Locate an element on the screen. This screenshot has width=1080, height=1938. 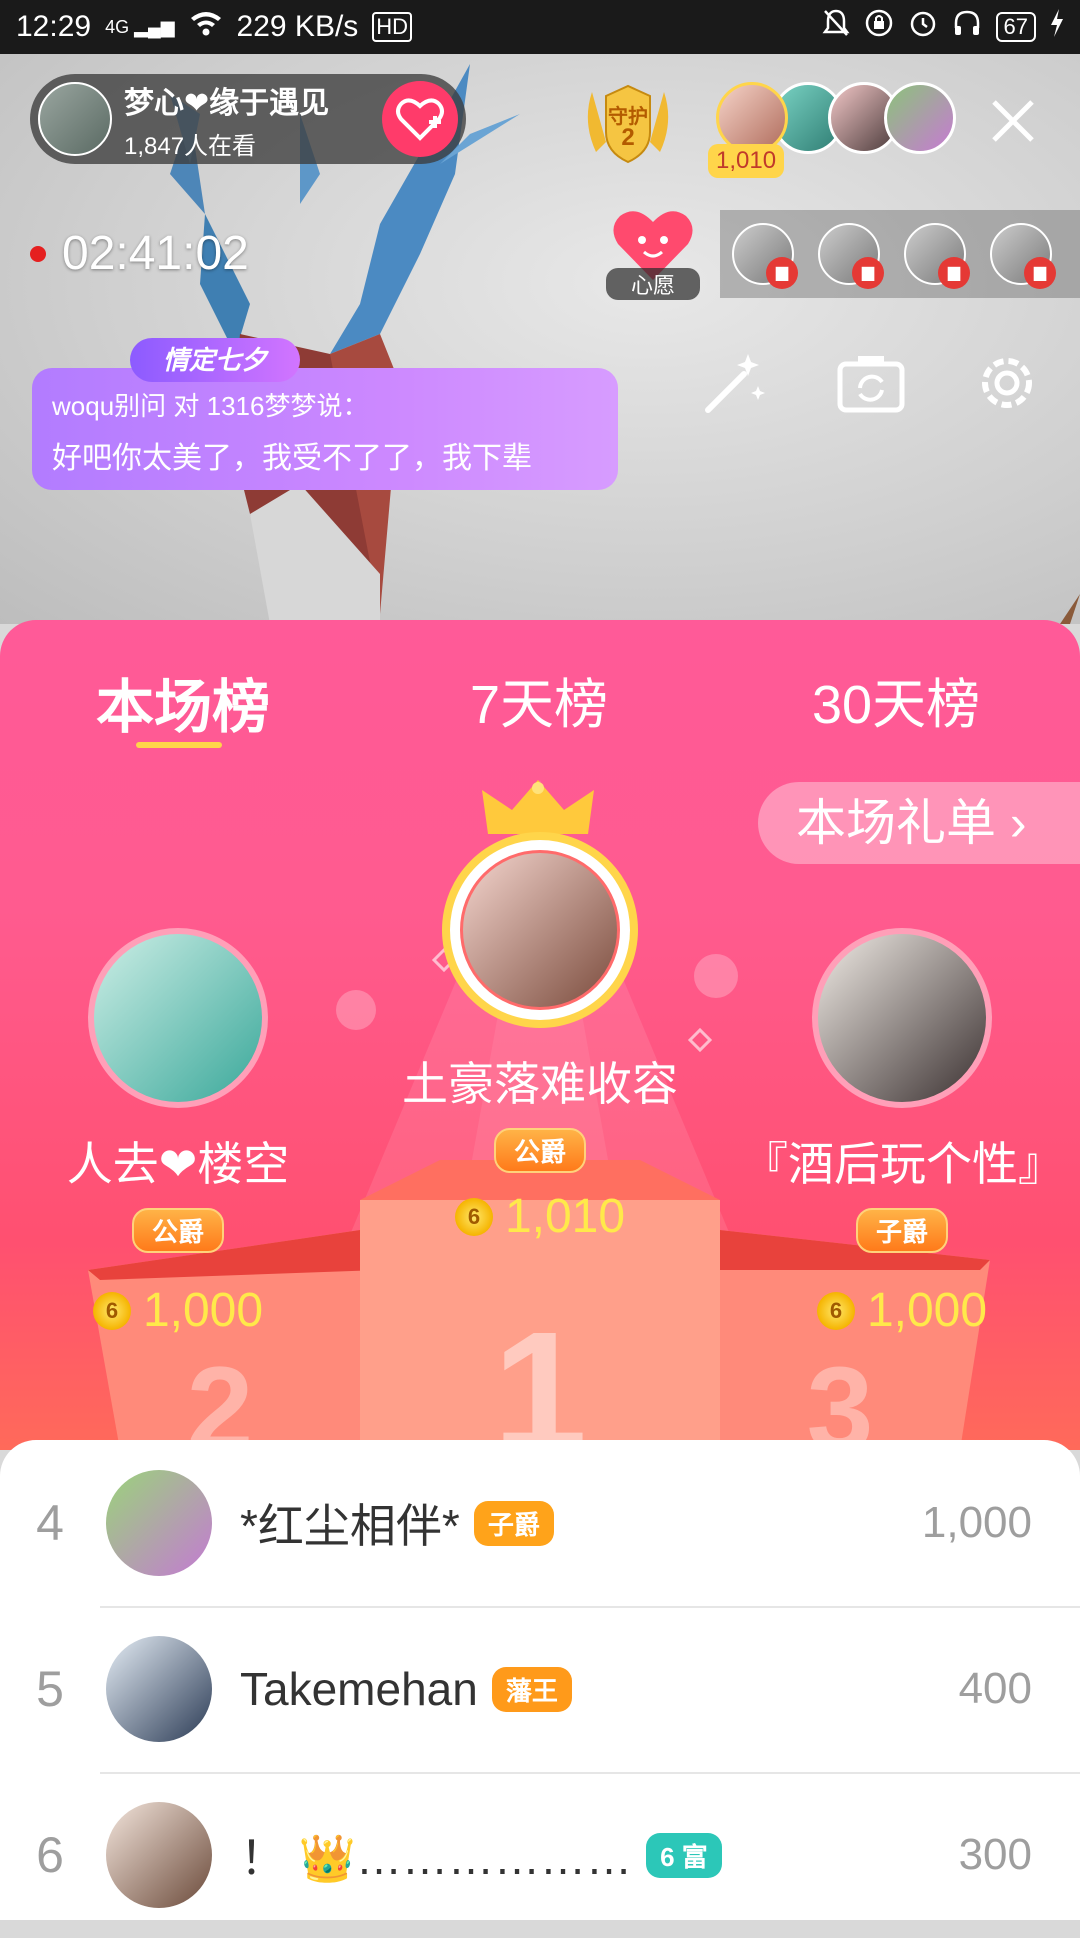
tab-7-days: 7天榜 is located at coordinates (539, 699).